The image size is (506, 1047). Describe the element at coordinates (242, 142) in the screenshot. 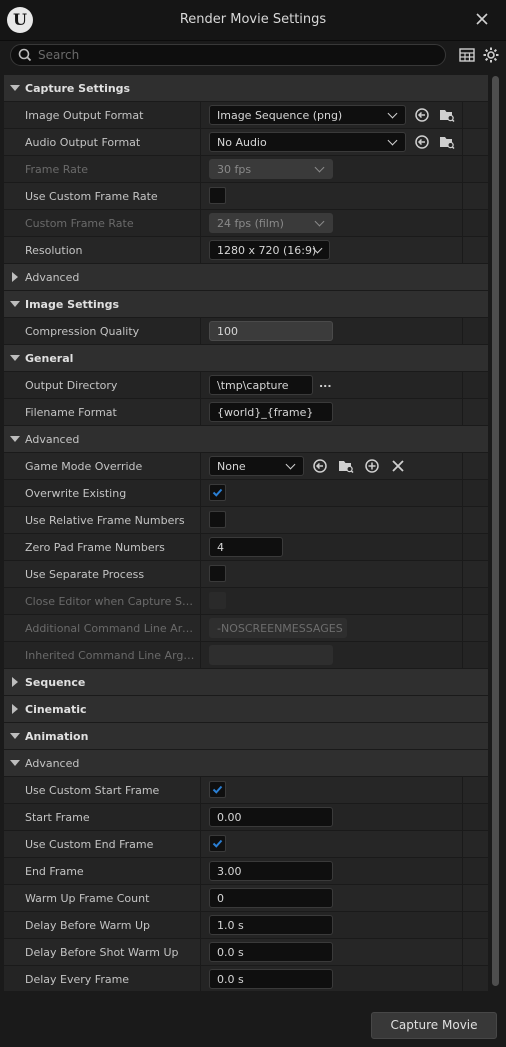

I see `dropdown-value: No Audio` at that location.